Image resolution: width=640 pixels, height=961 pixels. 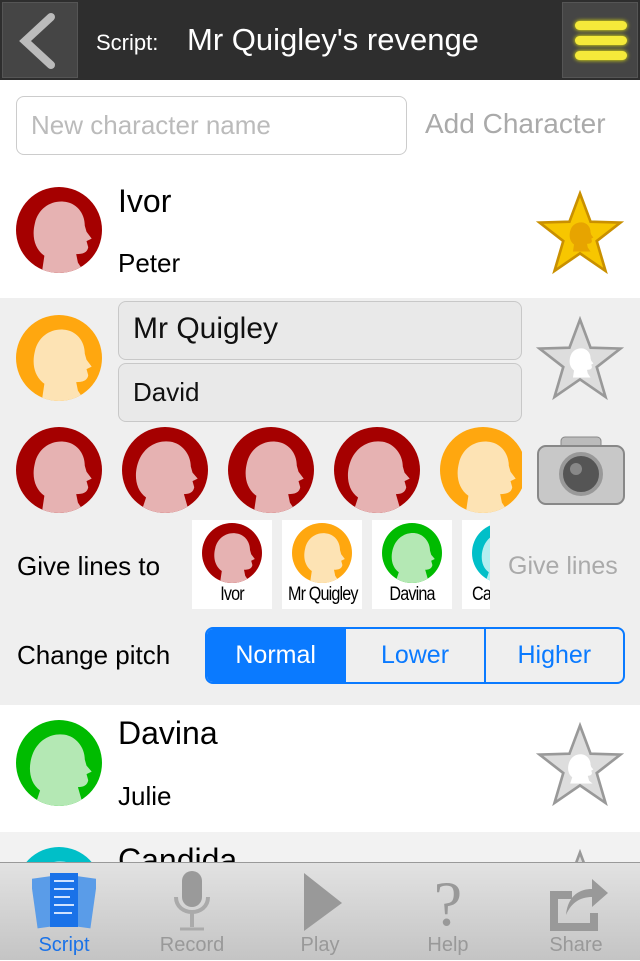 I want to click on tab-play: Play, so click(x=320, y=912).